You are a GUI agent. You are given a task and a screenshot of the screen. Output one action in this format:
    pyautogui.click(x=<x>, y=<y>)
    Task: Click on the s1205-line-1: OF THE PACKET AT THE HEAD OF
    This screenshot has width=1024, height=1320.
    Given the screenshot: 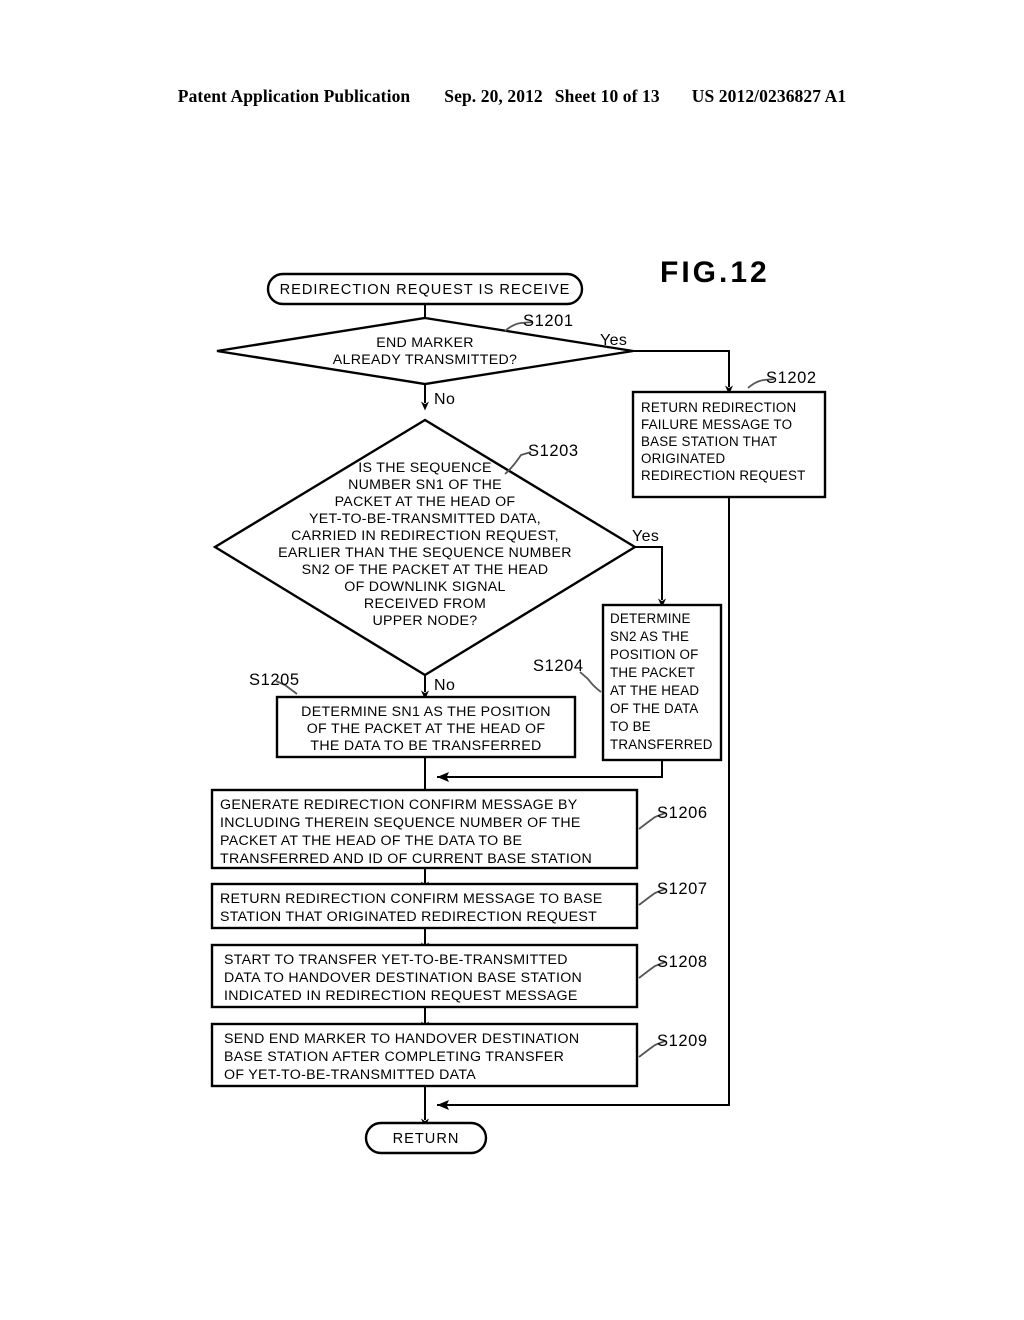 What is the action you would take?
    pyautogui.click(x=426, y=729)
    